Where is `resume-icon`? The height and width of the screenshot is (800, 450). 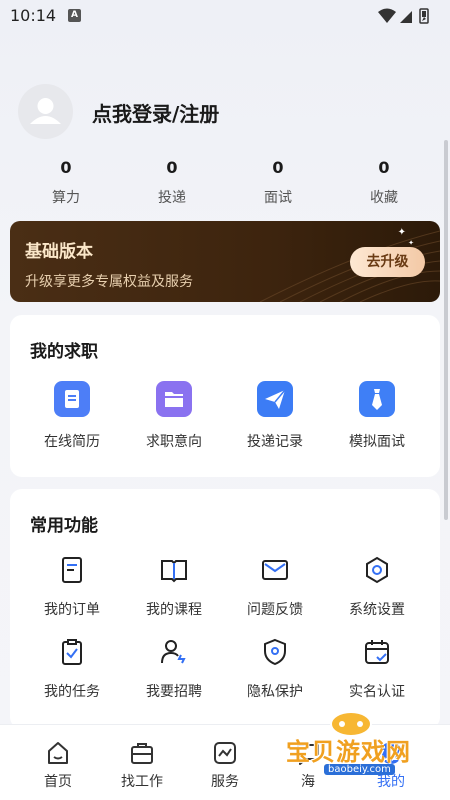
resume-icon is located at coordinates (72, 399).